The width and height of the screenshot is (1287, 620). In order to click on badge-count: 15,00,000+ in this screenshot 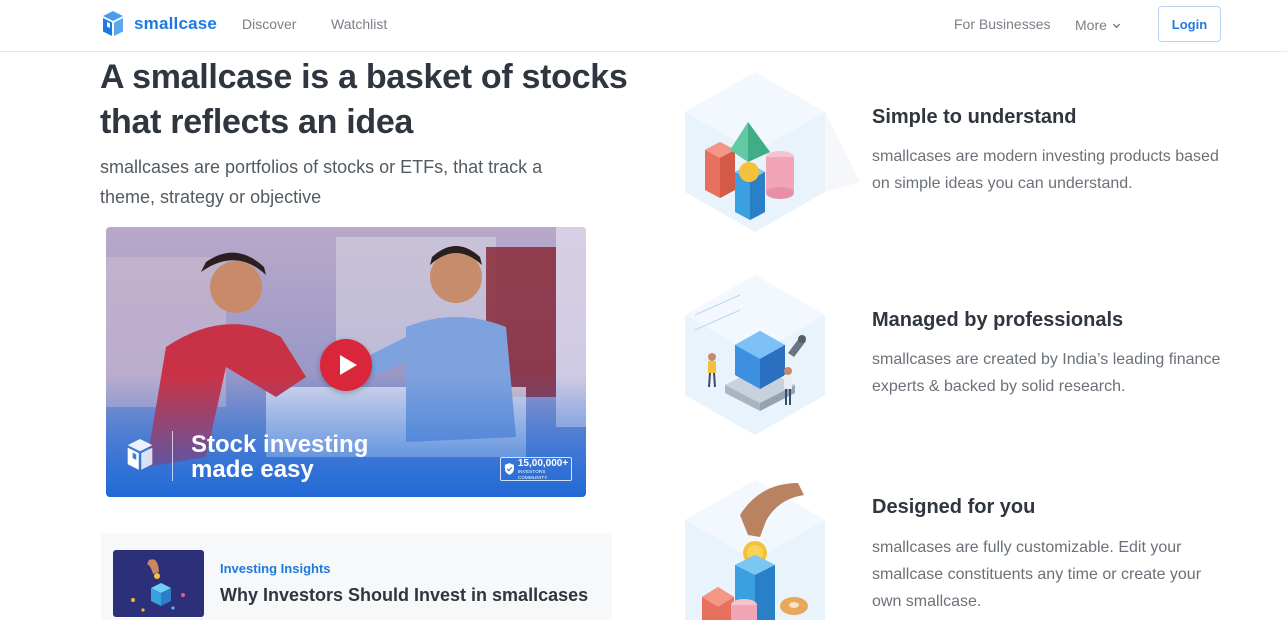, I will do `click(543, 463)`.